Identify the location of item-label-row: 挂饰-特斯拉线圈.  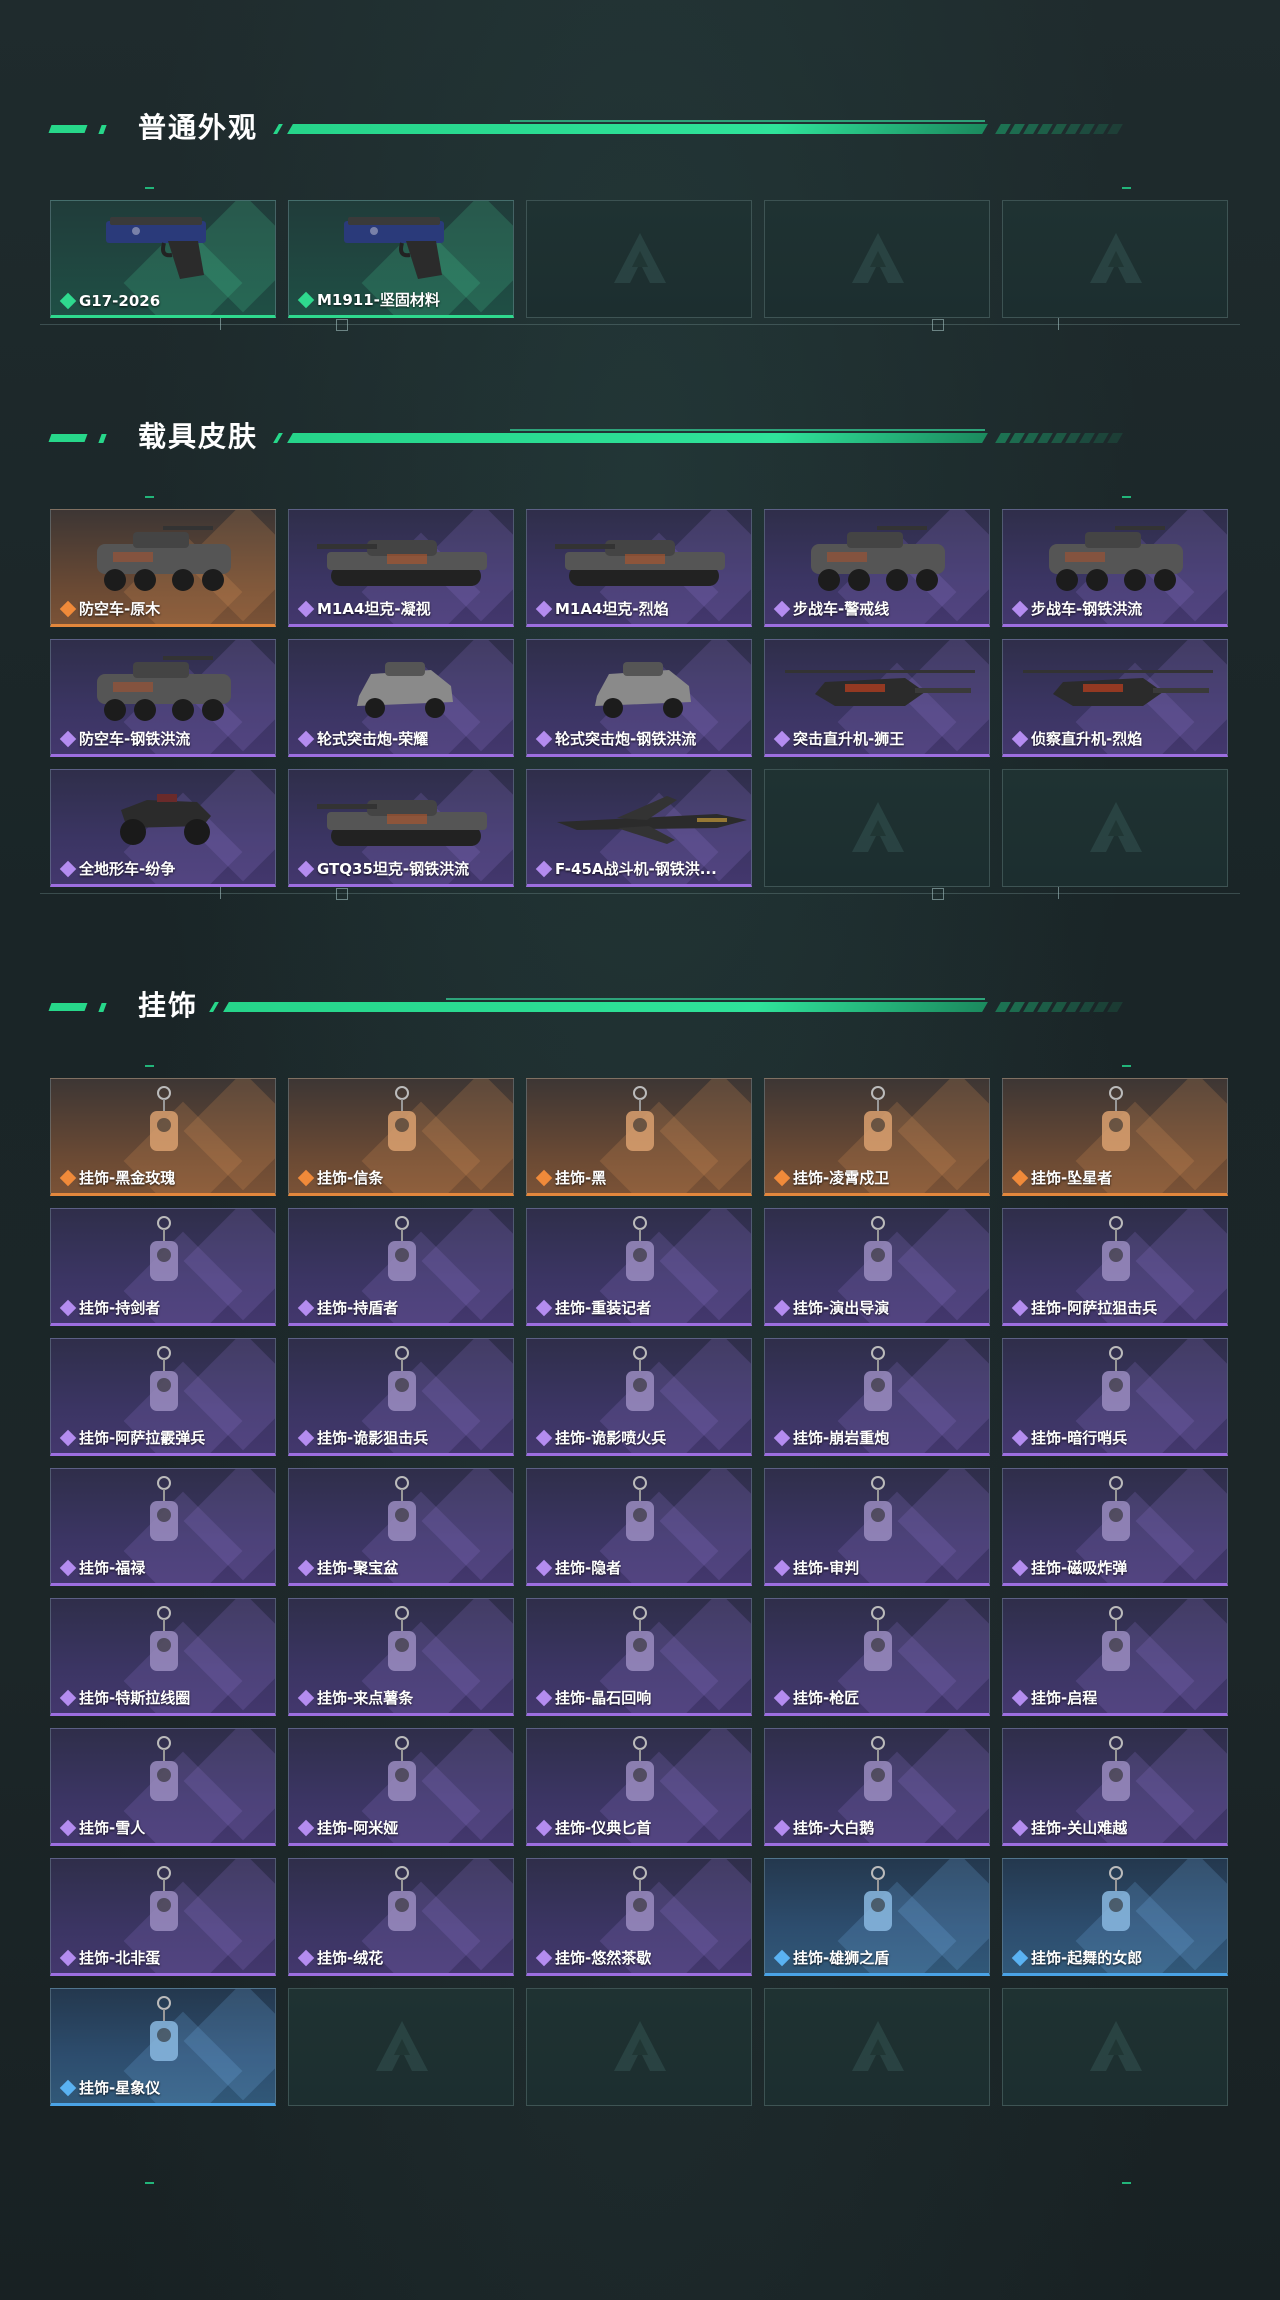
(124, 1697).